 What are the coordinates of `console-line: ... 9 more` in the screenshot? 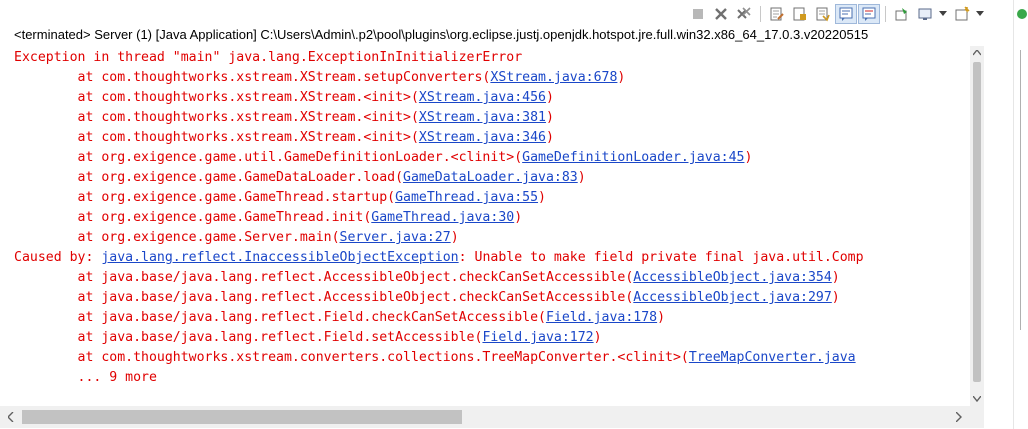 It's located at (85, 378).